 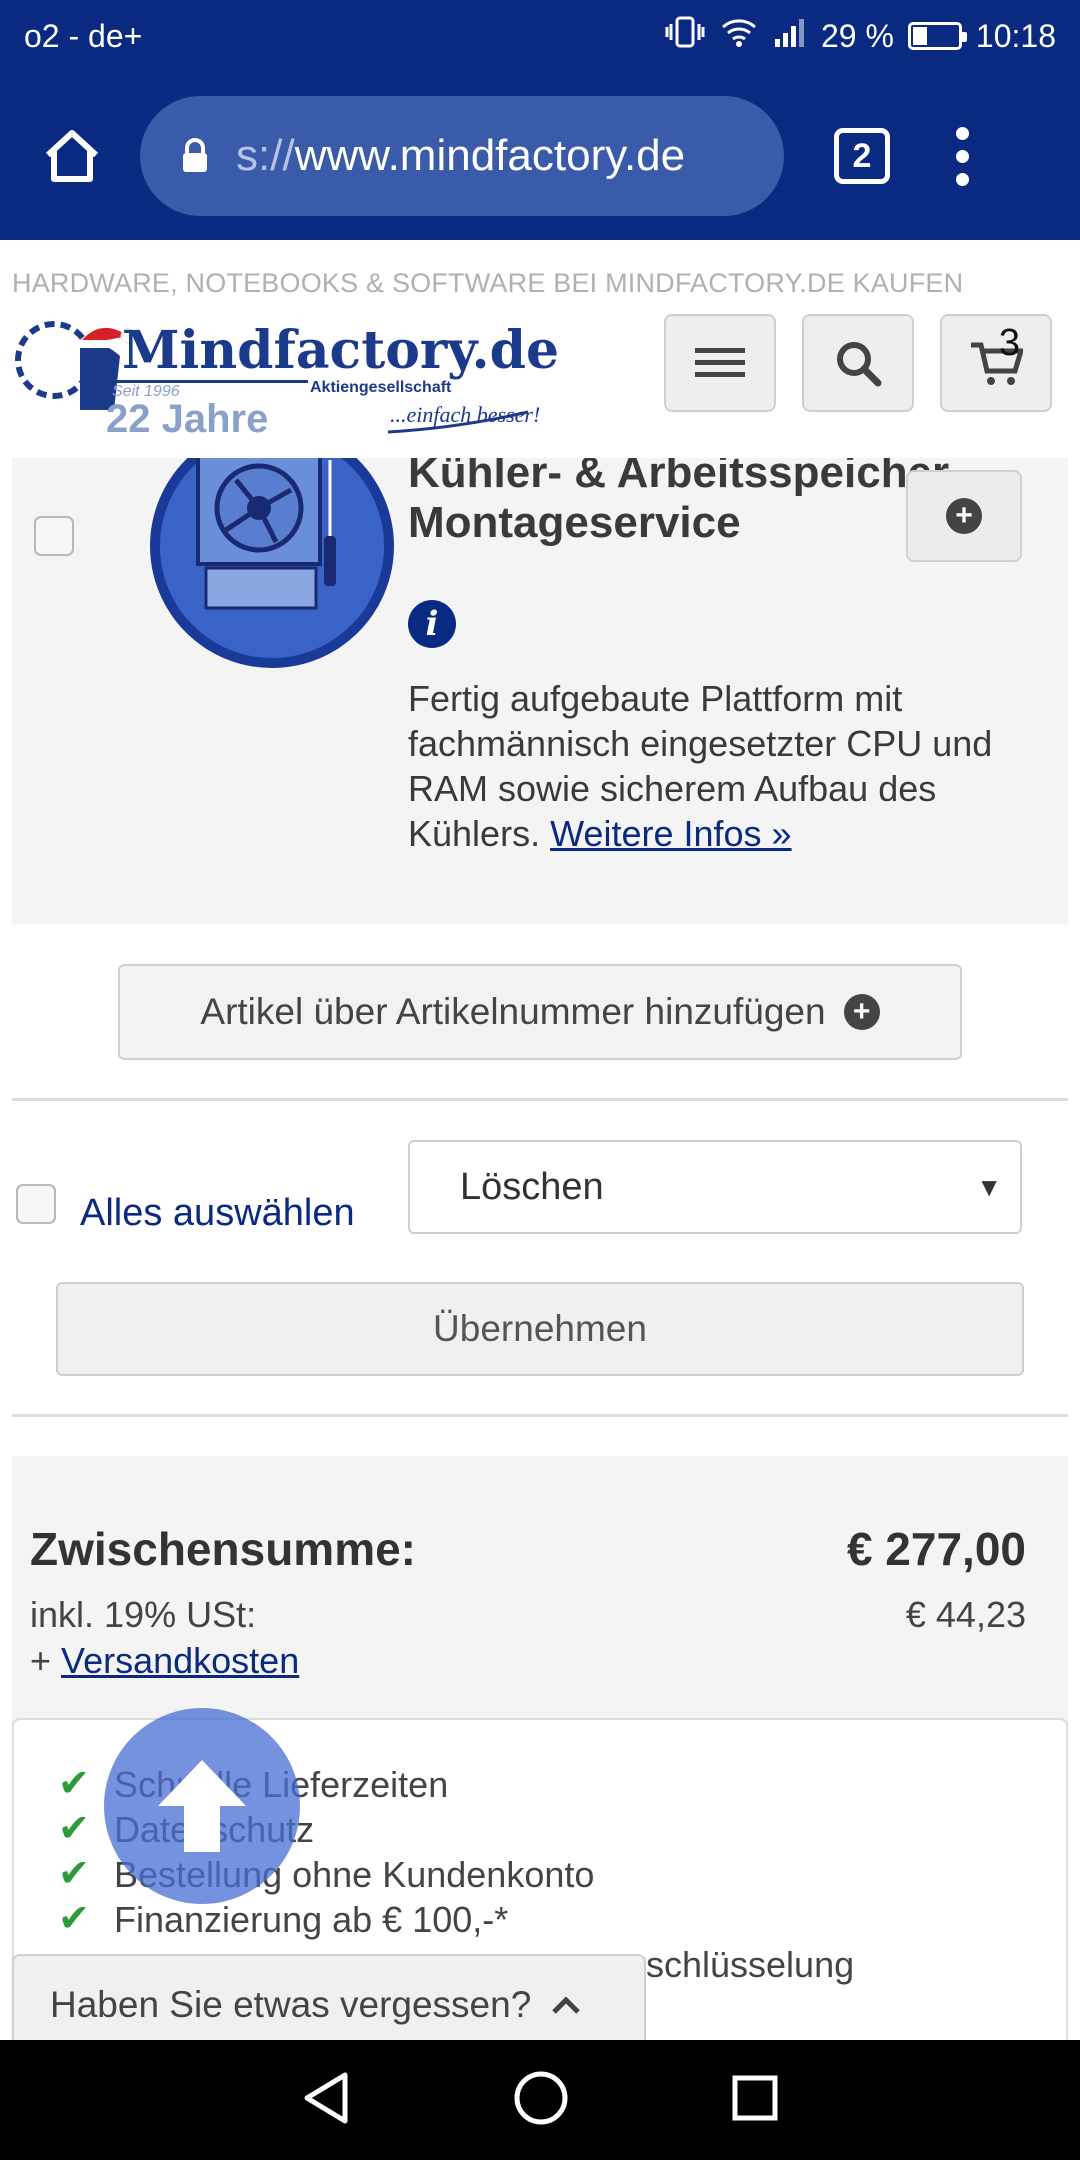 I want to click on service-title: Kühler- & Arbeitsspeicher-Montageservice, so click(x=686, y=502).